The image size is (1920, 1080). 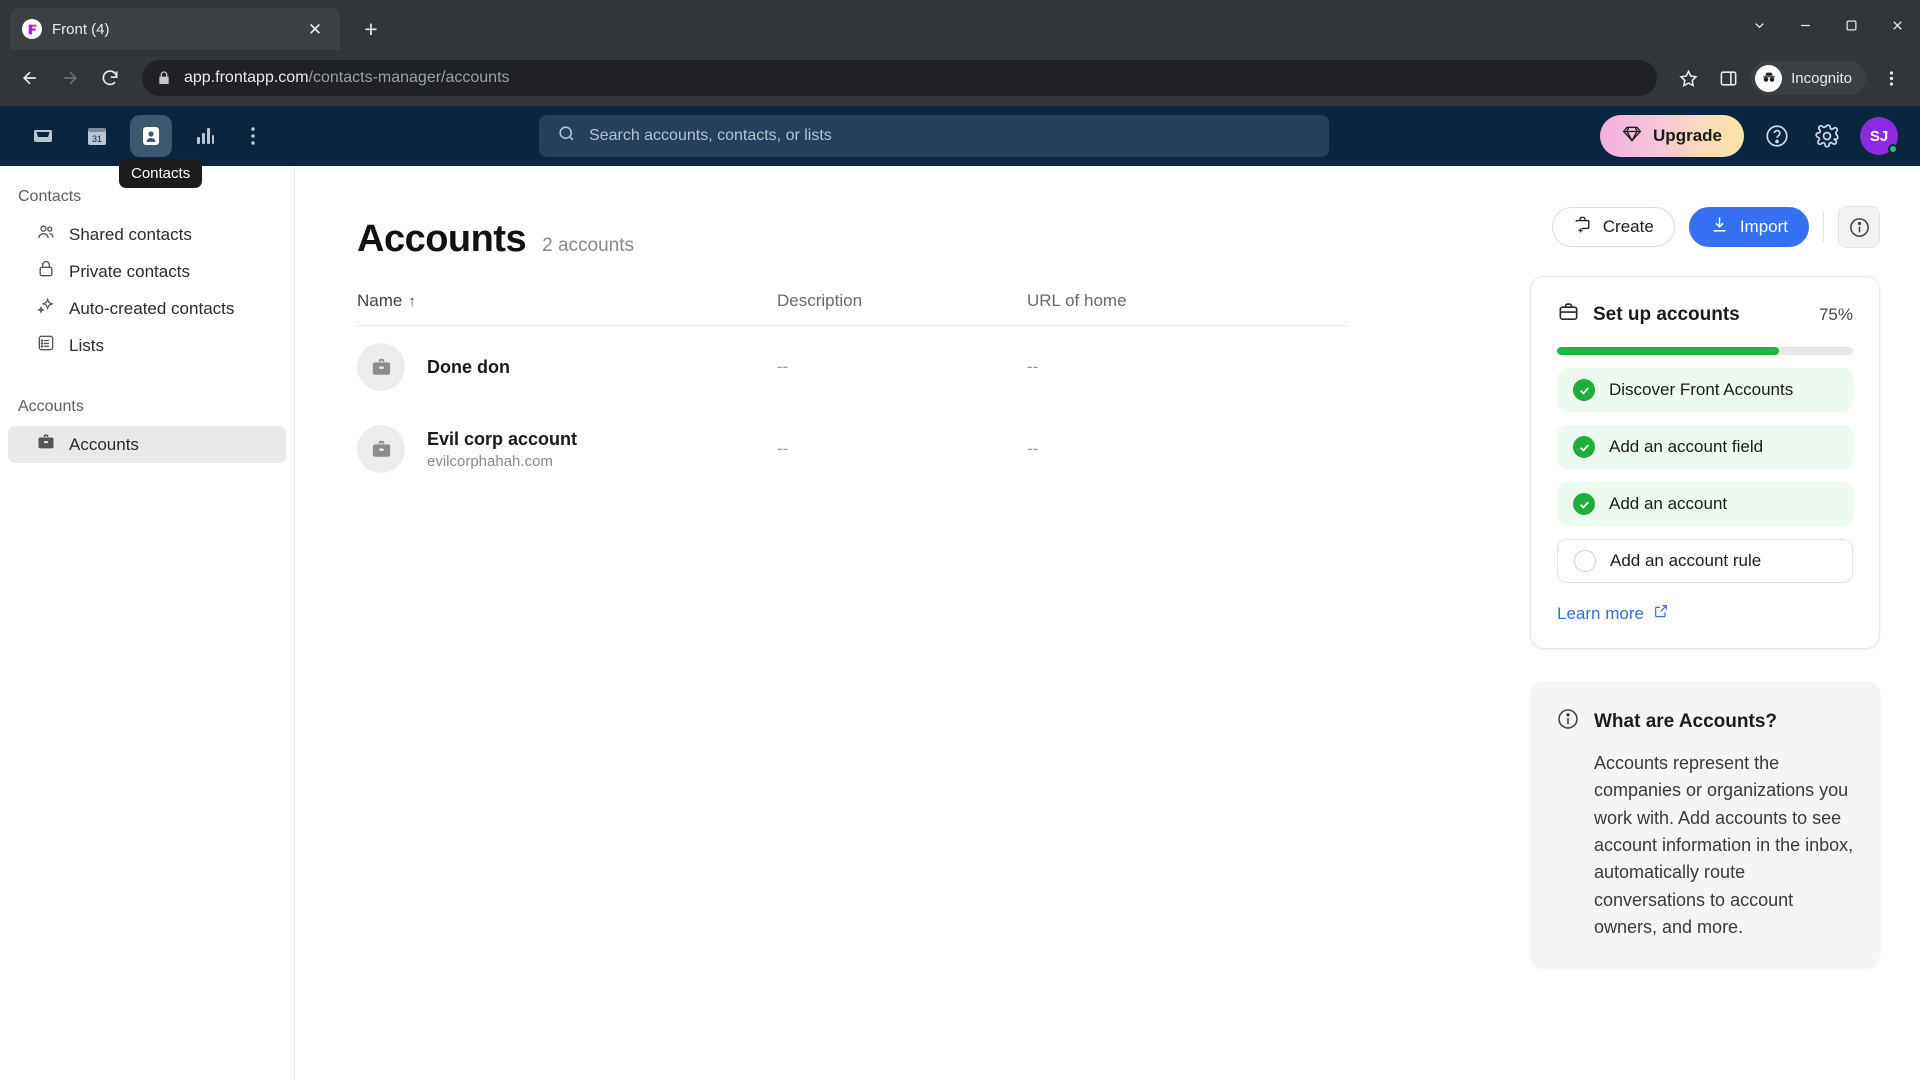 I want to click on lock-icon, so click(x=164, y=78).